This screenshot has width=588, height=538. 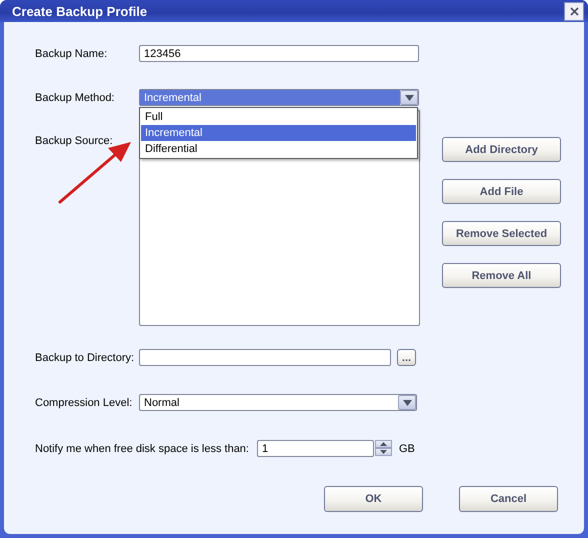 I want to click on source-action-button: Remove Selected, so click(x=501, y=233).